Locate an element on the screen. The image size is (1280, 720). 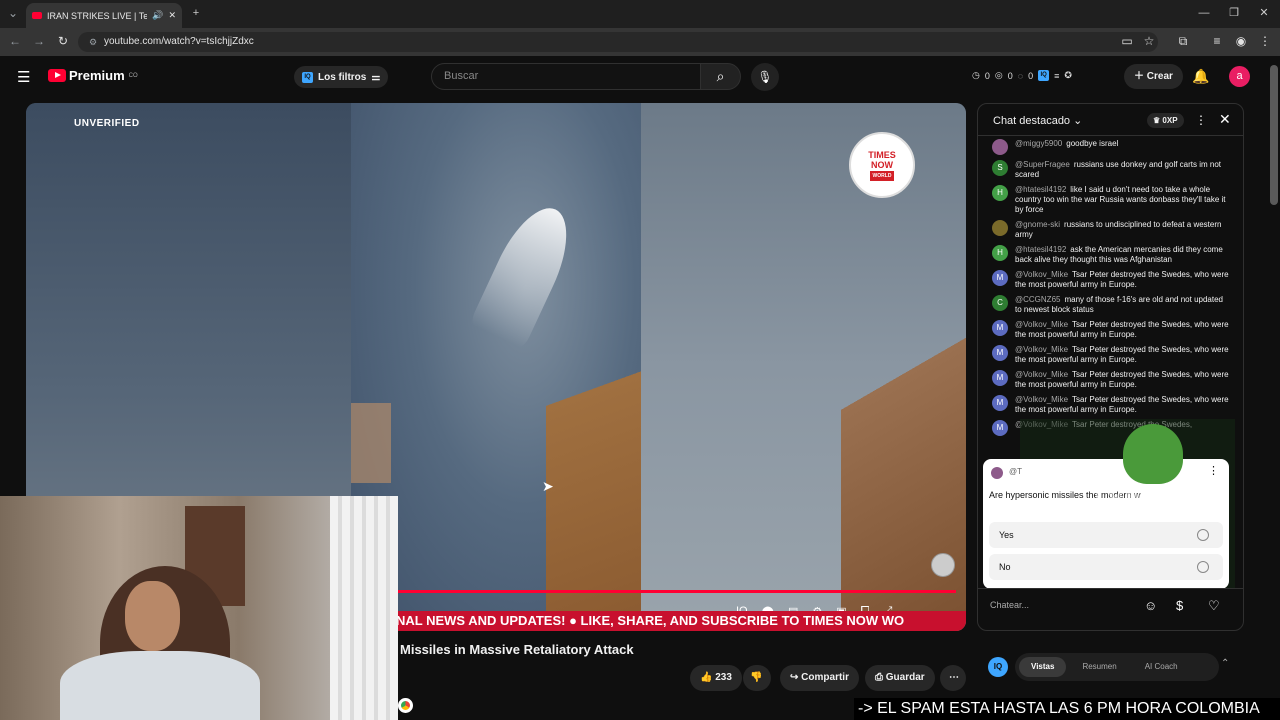
extension-counters: ◷ 0 ◎ 0 ◌ 0 IQ ≡ ✪ is located at coordinates (1022, 75).